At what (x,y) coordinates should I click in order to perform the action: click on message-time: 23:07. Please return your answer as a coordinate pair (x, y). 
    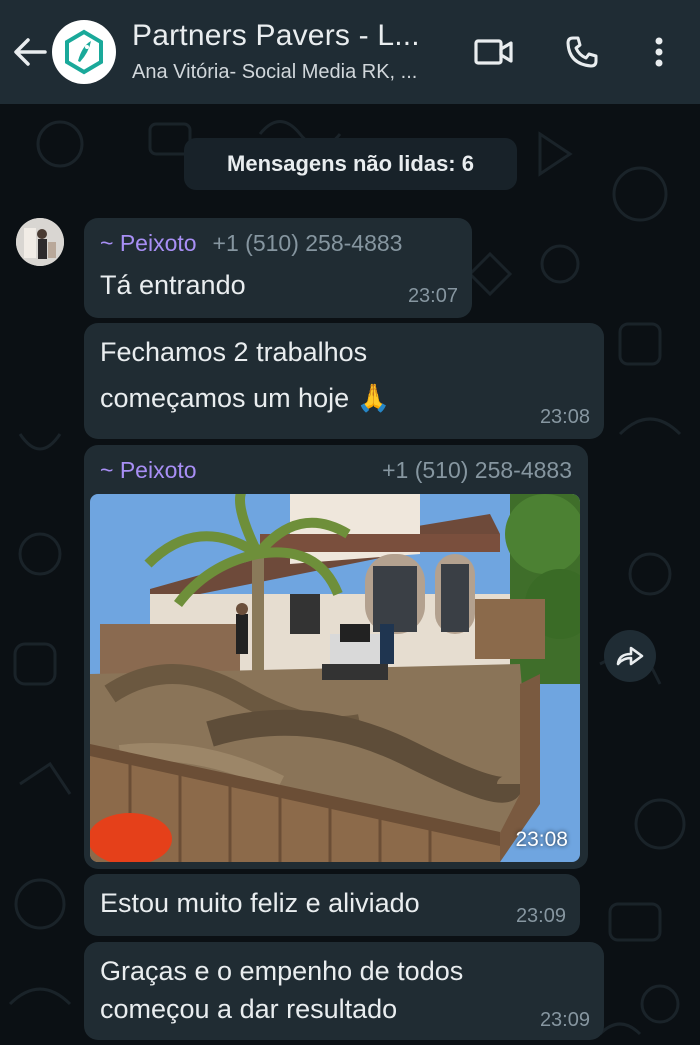
    Looking at the image, I should click on (432, 296).